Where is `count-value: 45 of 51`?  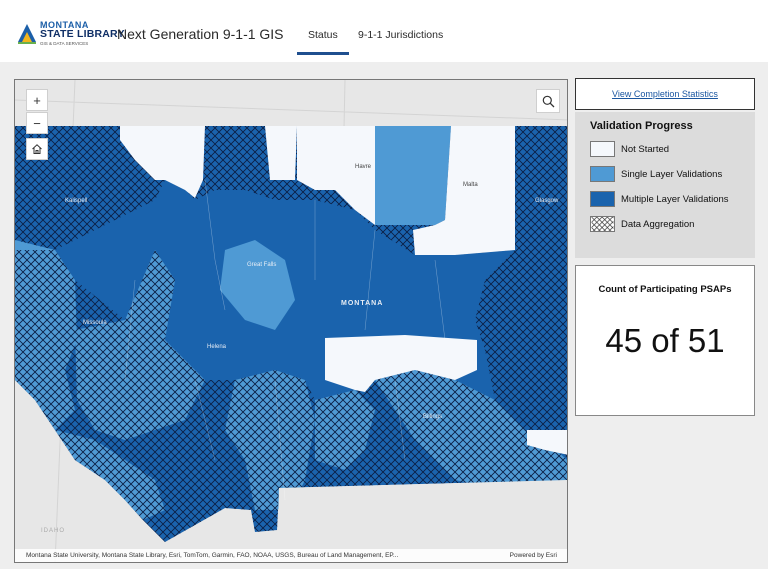 count-value: 45 of 51 is located at coordinates (665, 340).